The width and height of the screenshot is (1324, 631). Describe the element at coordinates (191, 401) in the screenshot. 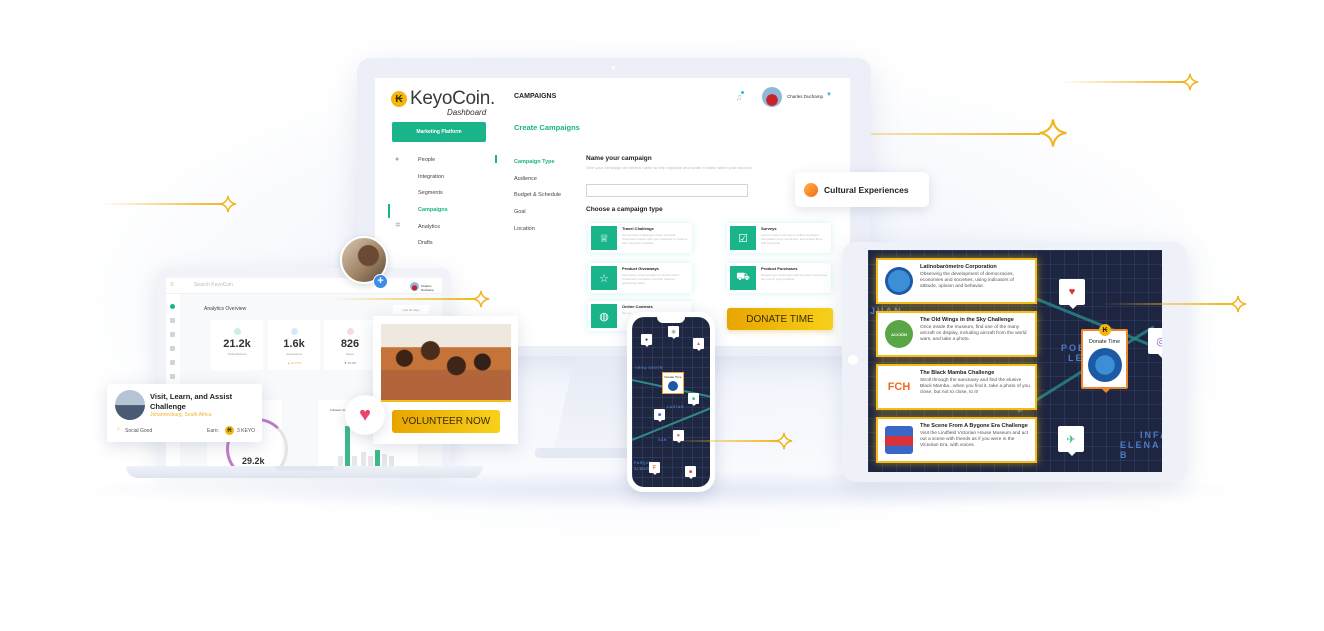

I see `challenge-title: Visit, Learn, and Assist Challenge` at that location.